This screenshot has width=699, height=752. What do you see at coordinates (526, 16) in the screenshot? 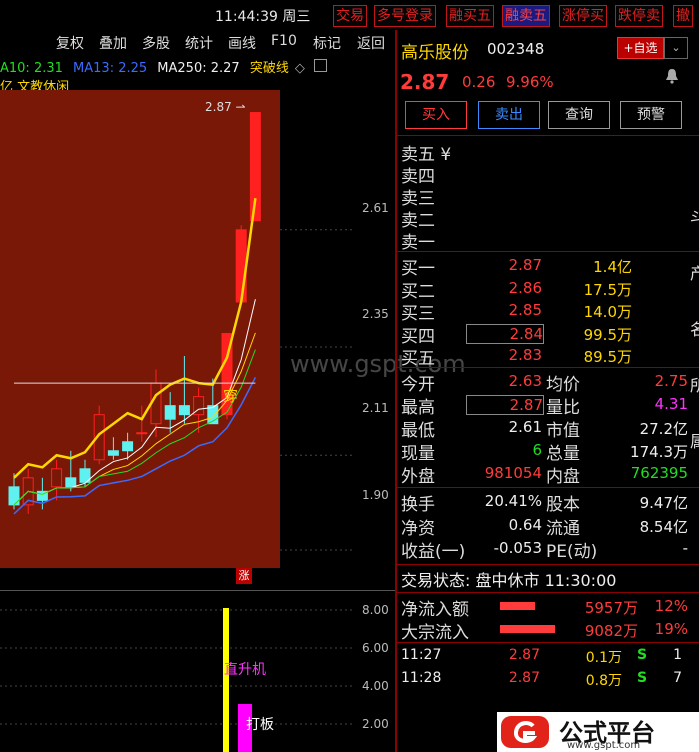
I see `margin-sell-five-button: 融卖五` at bounding box center [526, 16].